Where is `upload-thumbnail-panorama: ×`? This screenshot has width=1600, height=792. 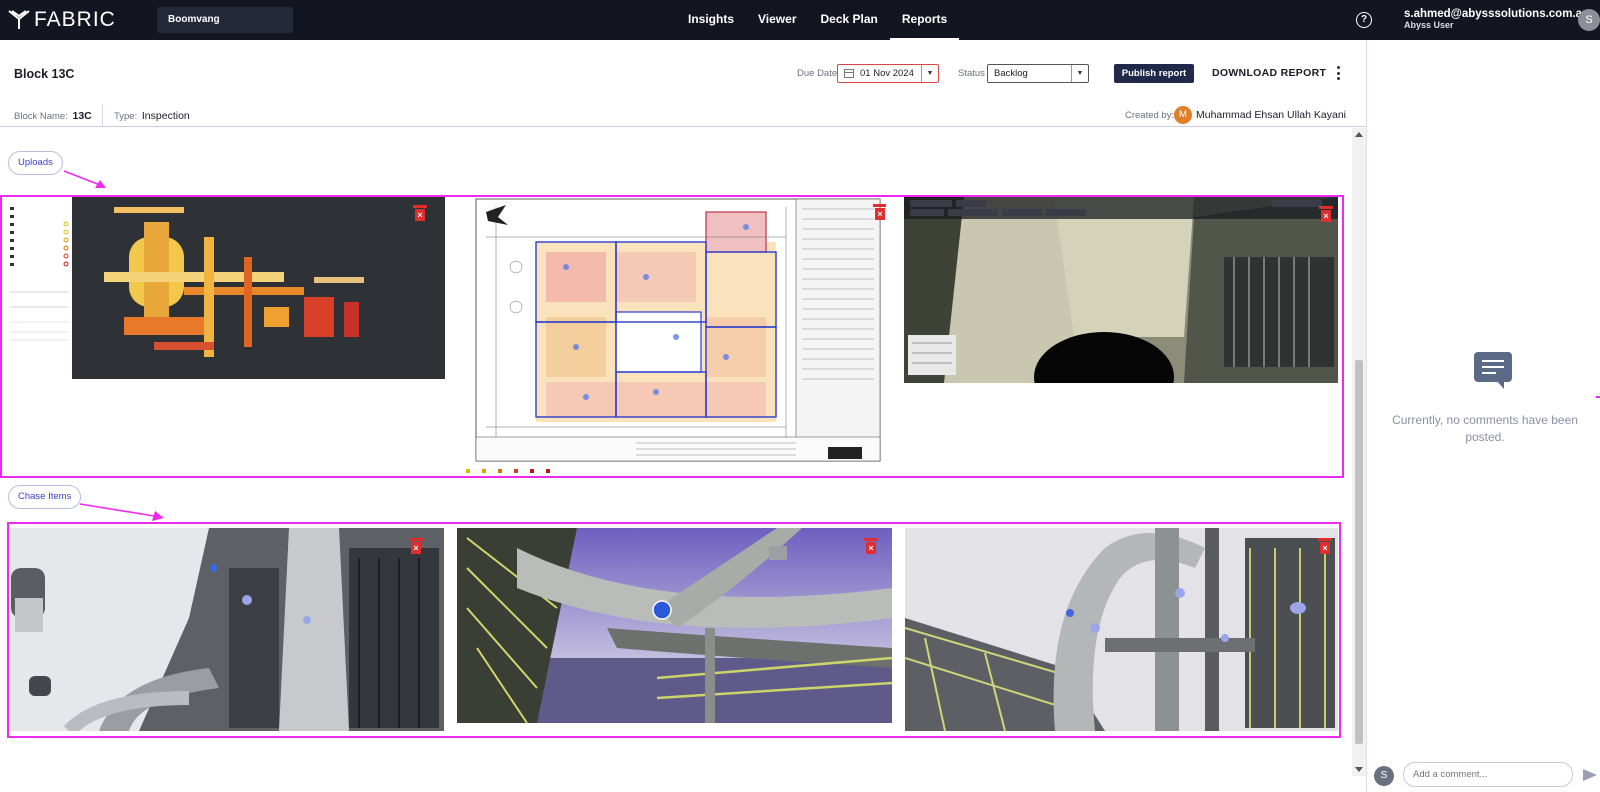 upload-thumbnail-panorama: × is located at coordinates (1121, 290).